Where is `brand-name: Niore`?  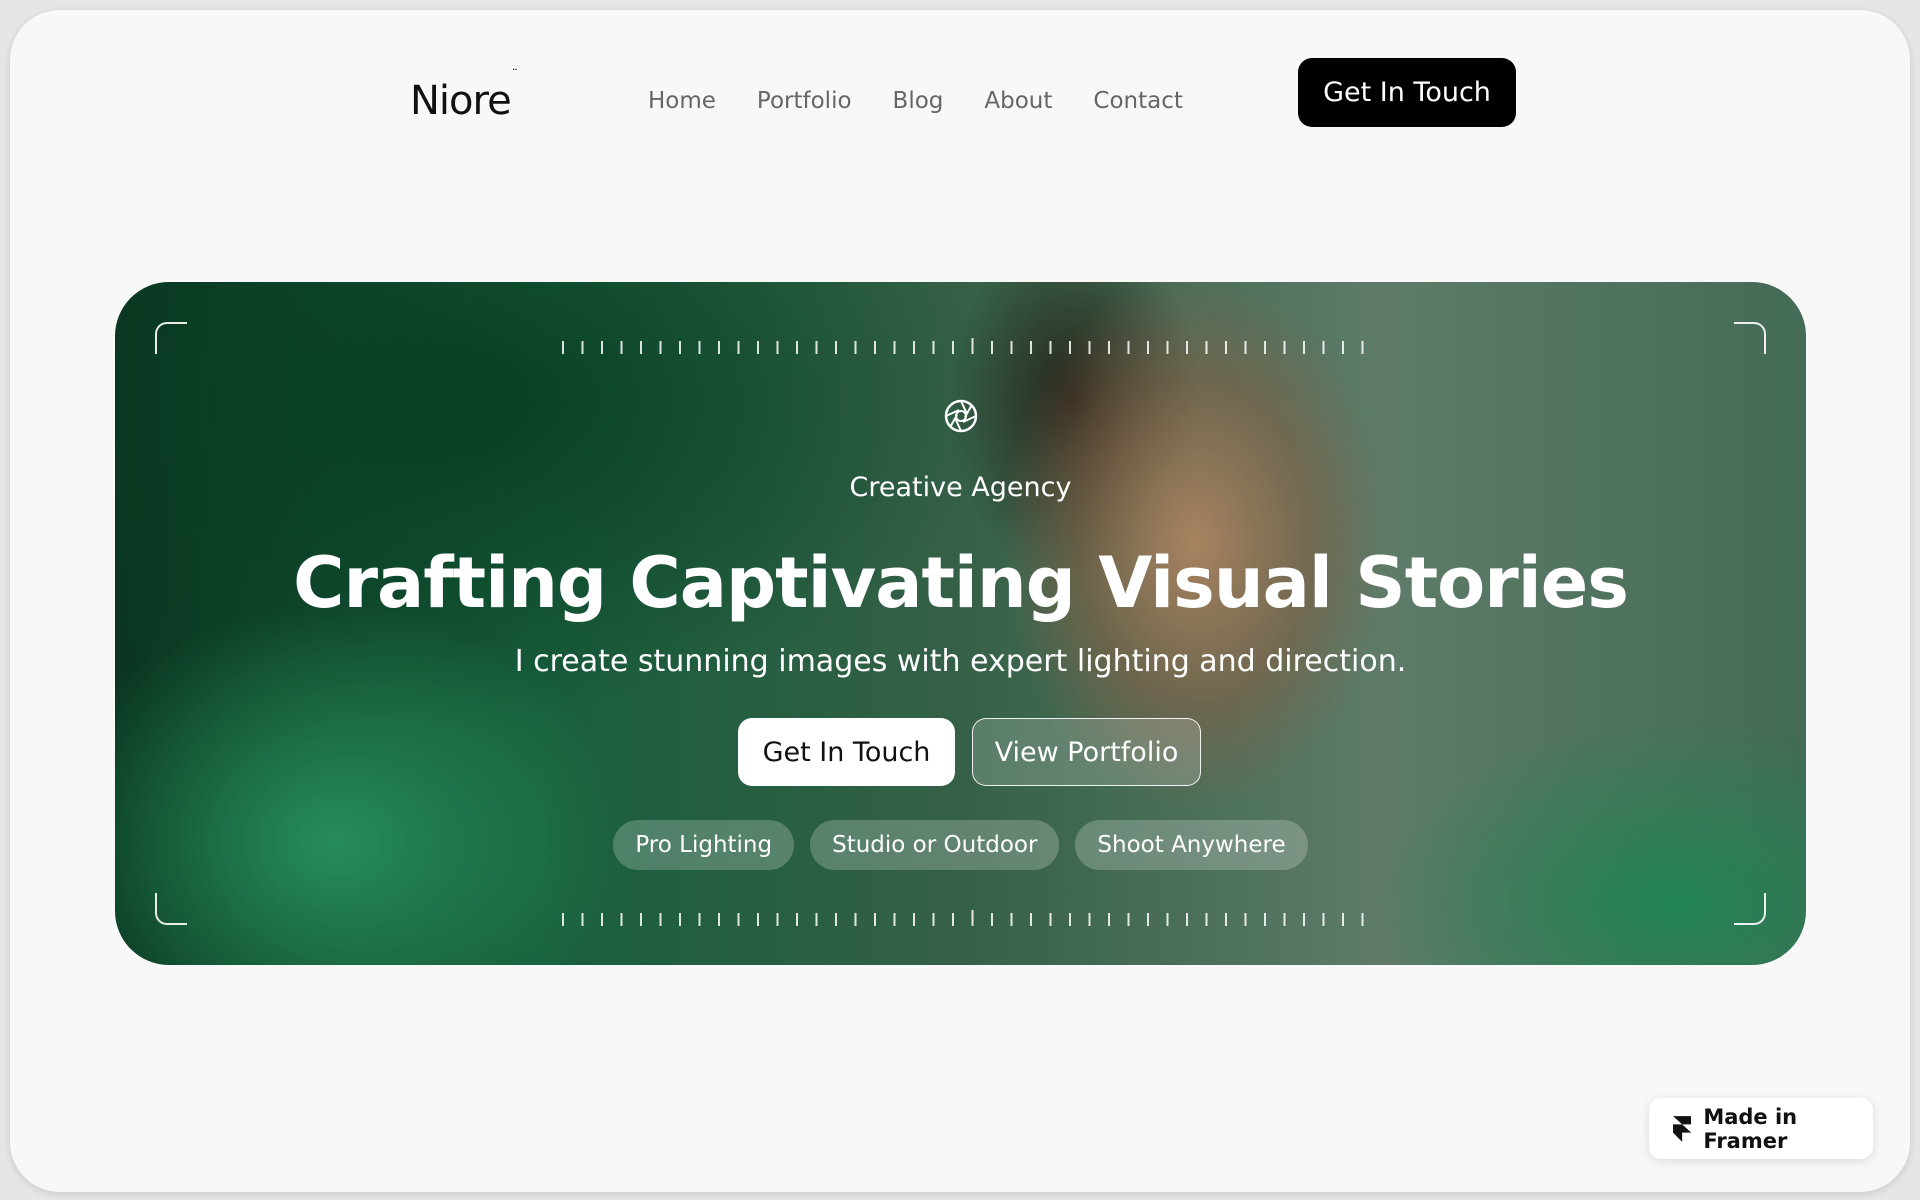
brand-name: Niore is located at coordinates (461, 101).